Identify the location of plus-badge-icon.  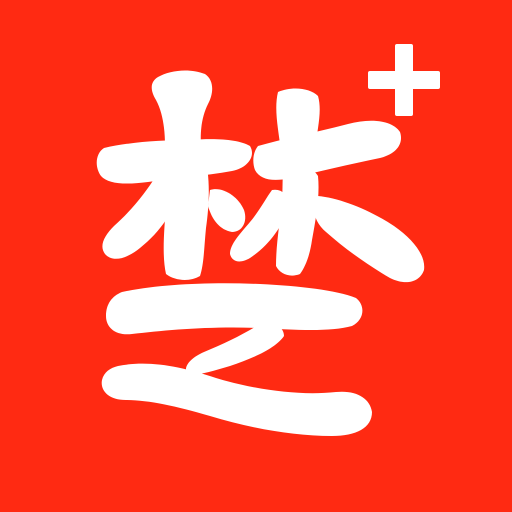
(404, 80).